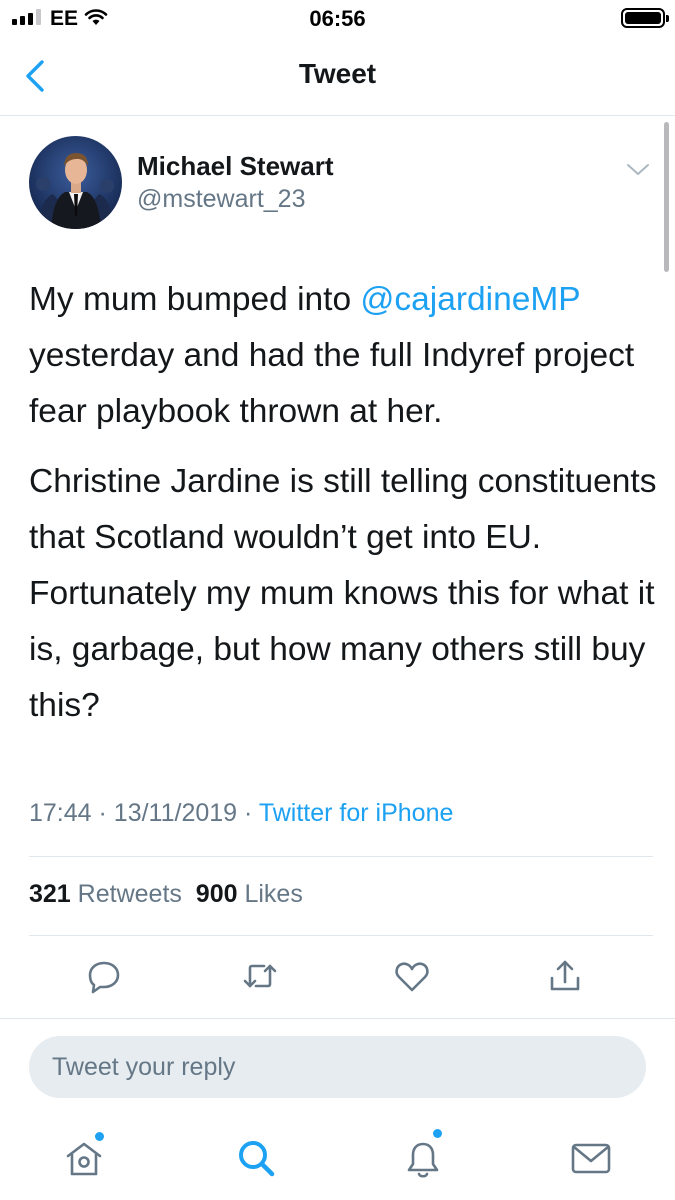 This screenshot has height=1200, width=675. What do you see at coordinates (591, 1158) in the screenshot?
I see `messages-icon` at bounding box center [591, 1158].